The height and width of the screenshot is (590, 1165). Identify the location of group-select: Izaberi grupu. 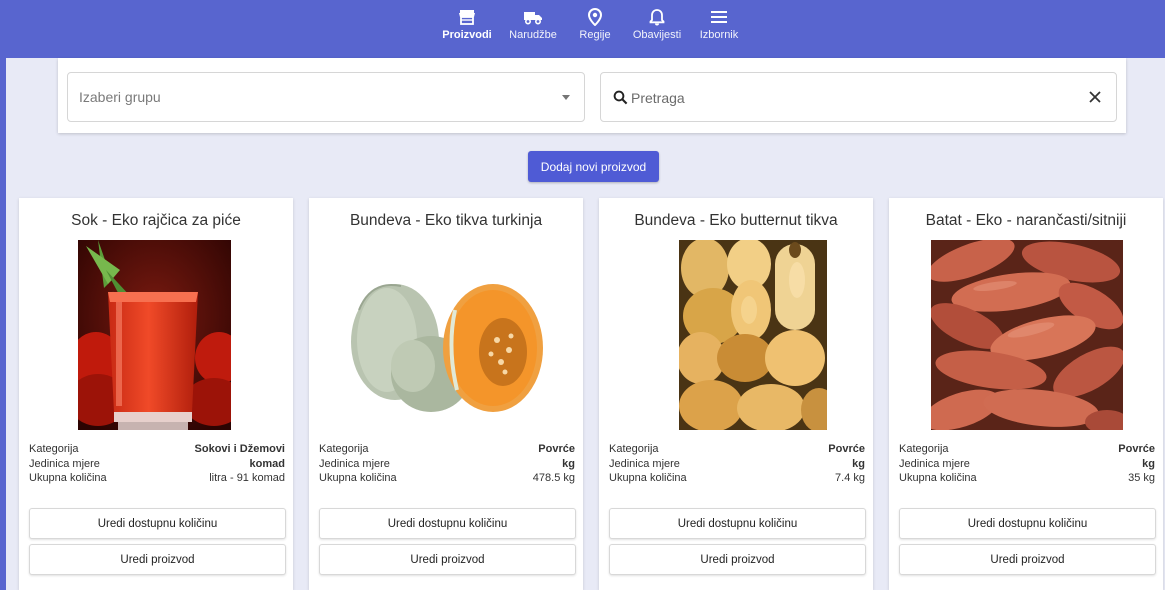
(326, 97).